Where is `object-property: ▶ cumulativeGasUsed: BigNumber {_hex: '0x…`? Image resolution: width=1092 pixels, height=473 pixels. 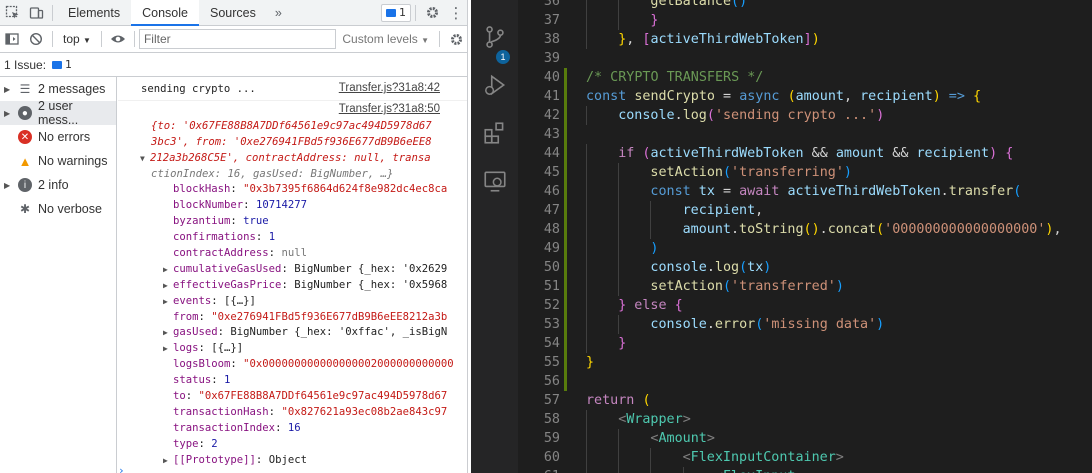
object-property: ▶ cumulativeGasUsed: BigNumber {_hex: '0x… is located at coordinates (304, 270).